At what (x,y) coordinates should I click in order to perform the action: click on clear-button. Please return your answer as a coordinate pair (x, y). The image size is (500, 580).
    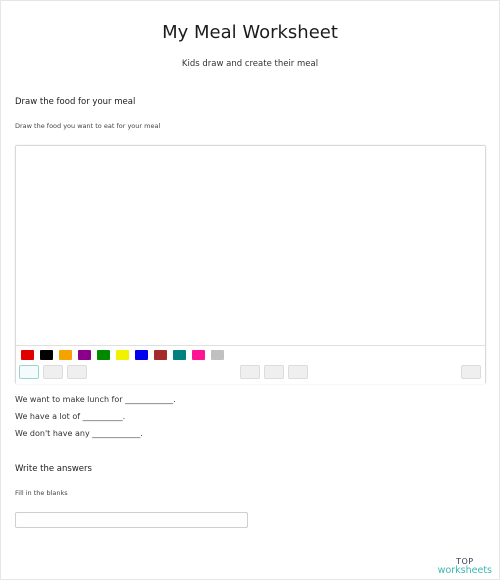
    Looking at the image, I should click on (298, 372).